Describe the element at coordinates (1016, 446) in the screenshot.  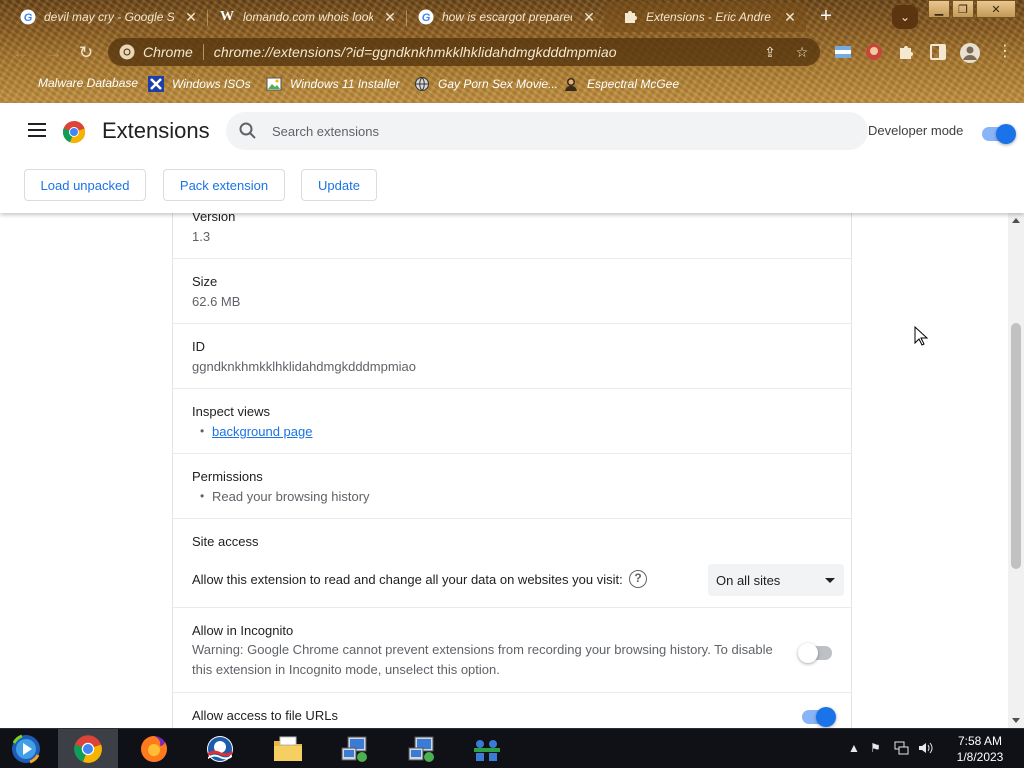
I see `scrollbar-thumb` at that location.